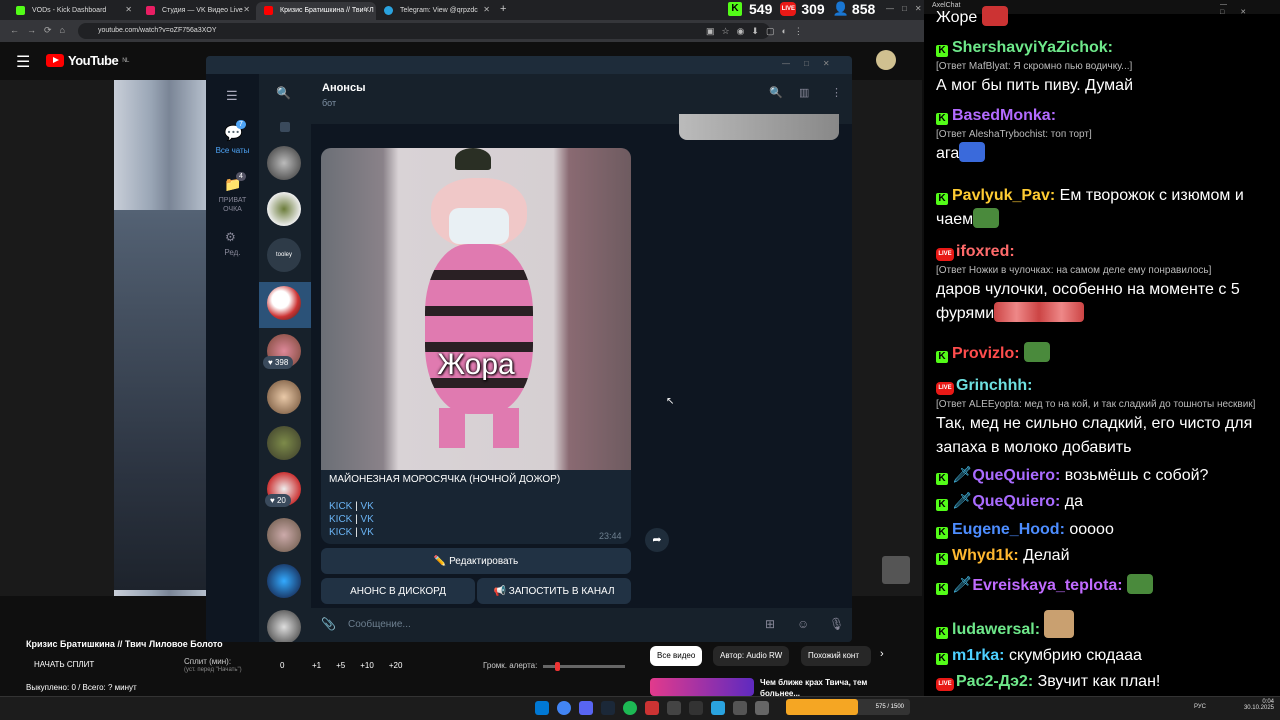 The height and width of the screenshot is (720, 1280). Describe the element at coordinates (424, 31) in the screenshot. I see `address-bar: youtube.com/watch?v=oZF756a3XOY` at that location.